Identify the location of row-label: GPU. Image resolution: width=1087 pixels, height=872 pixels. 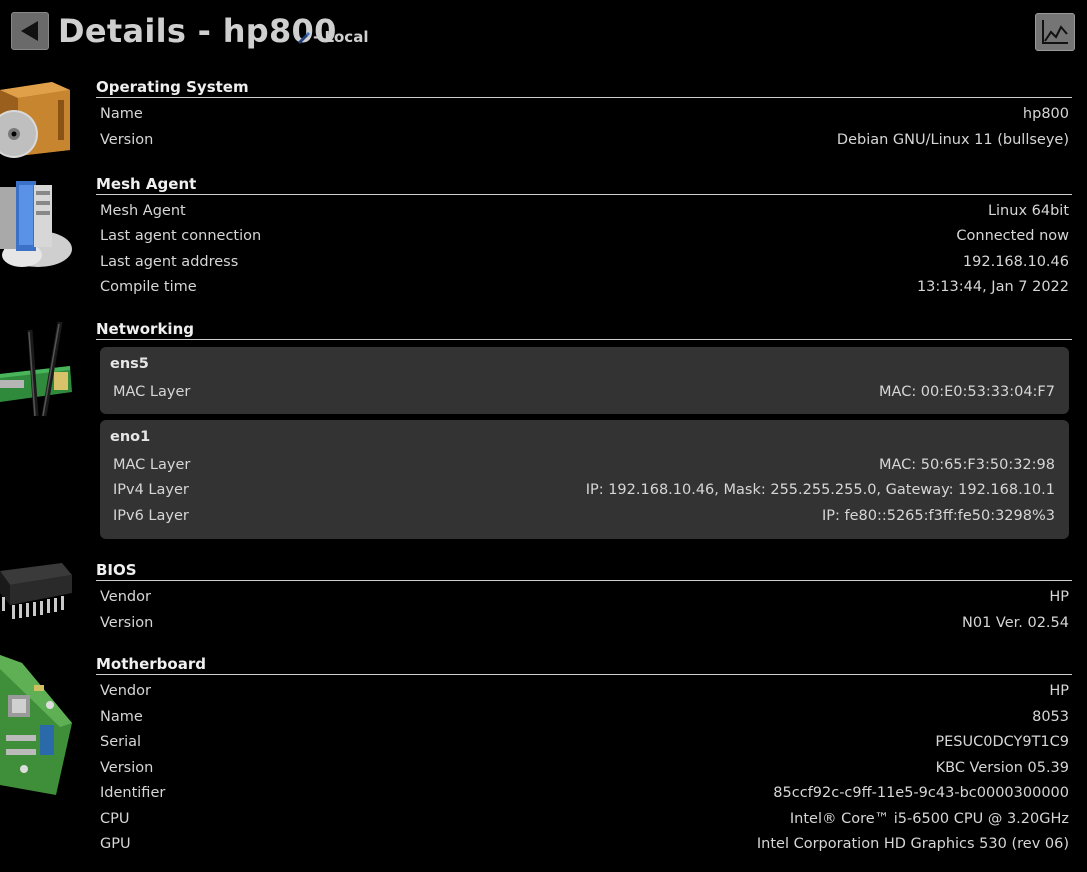
(115, 844).